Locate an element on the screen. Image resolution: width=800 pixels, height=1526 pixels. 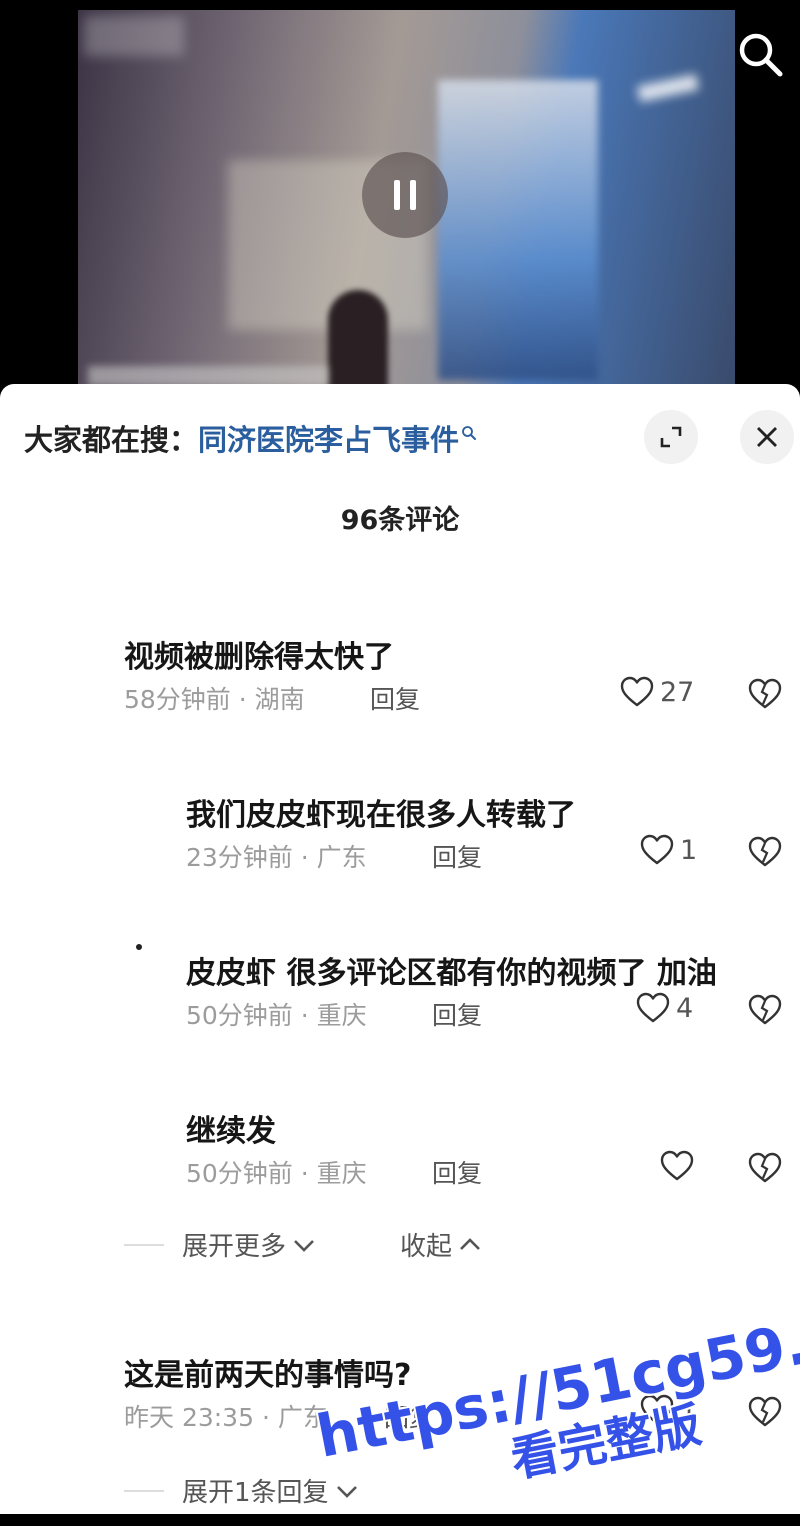
comment-text: 继续发 is located at coordinates (231, 1131).